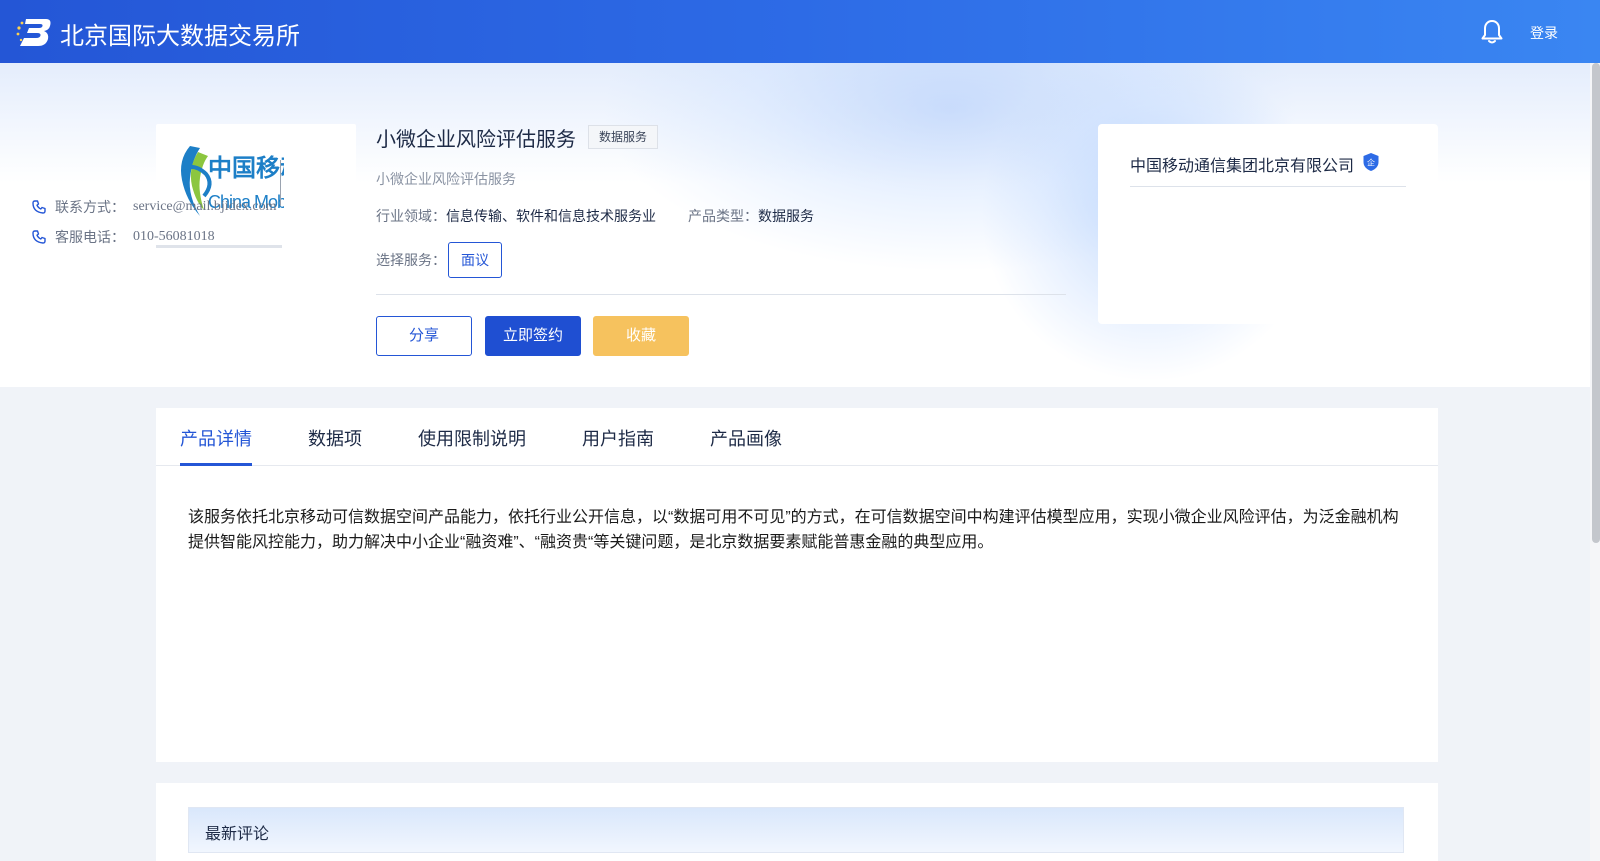 The width and height of the screenshot is (1600, 861). What do you see at coordinates (205, 207) in the screenshot?
I see `contact-email: service@mail.bjidex.com` at bounding box center [205, 207].